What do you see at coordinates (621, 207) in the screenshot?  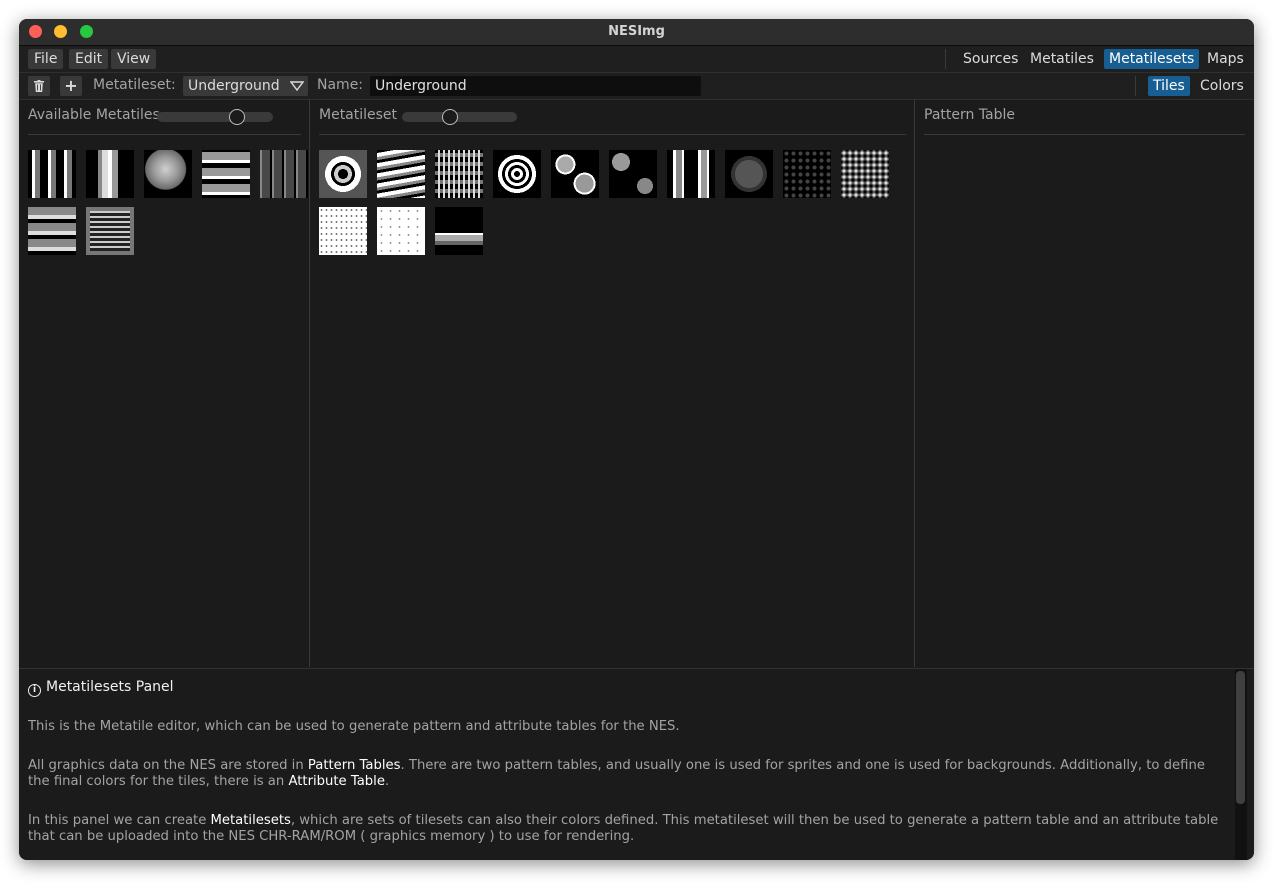 I see `metatileset-grid` at bounding box center [621, 207].